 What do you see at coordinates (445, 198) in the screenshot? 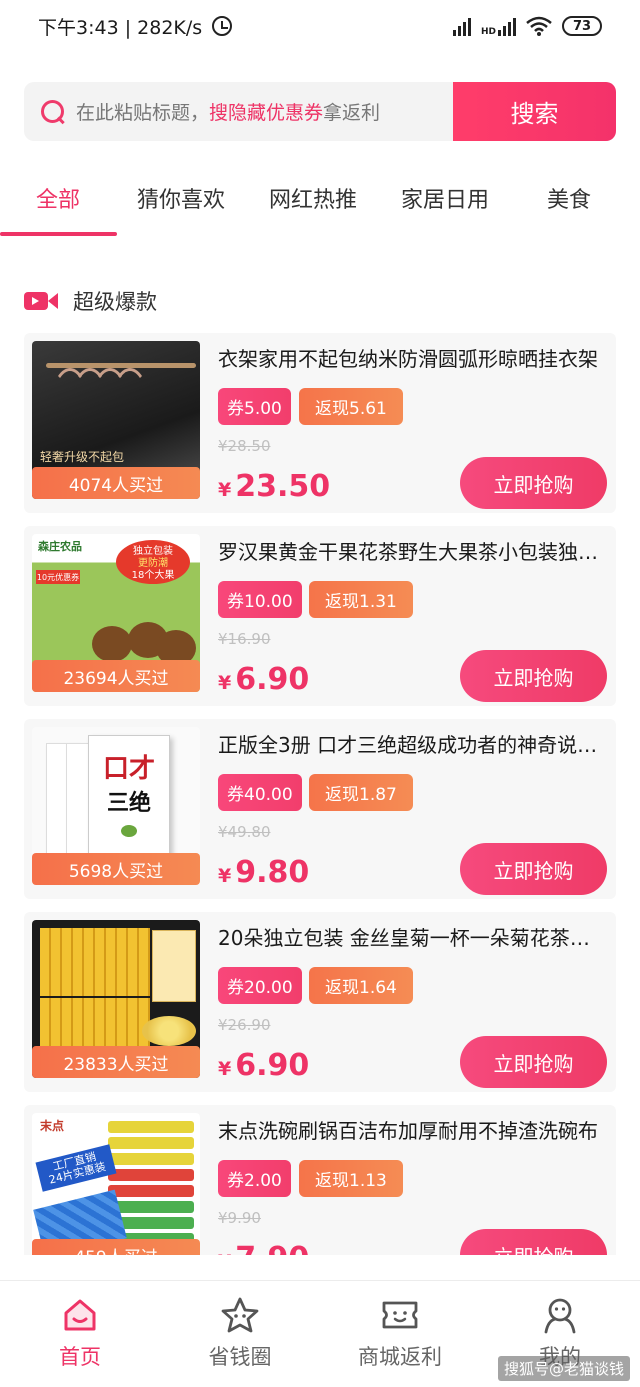
I see `tab-home-goods: 家居日用` at bounding box center [445, 198].